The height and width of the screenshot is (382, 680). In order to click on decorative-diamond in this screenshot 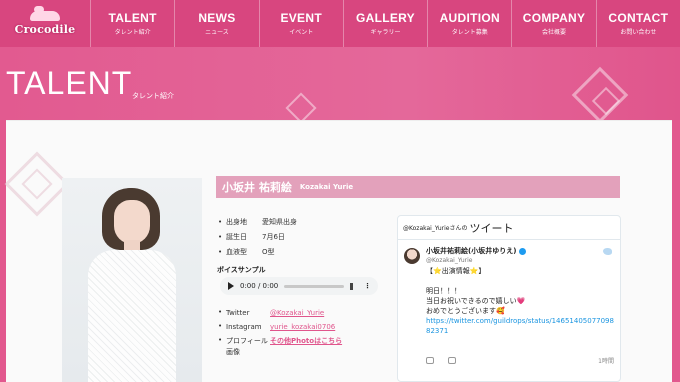, I will do `click(301, 106)`.